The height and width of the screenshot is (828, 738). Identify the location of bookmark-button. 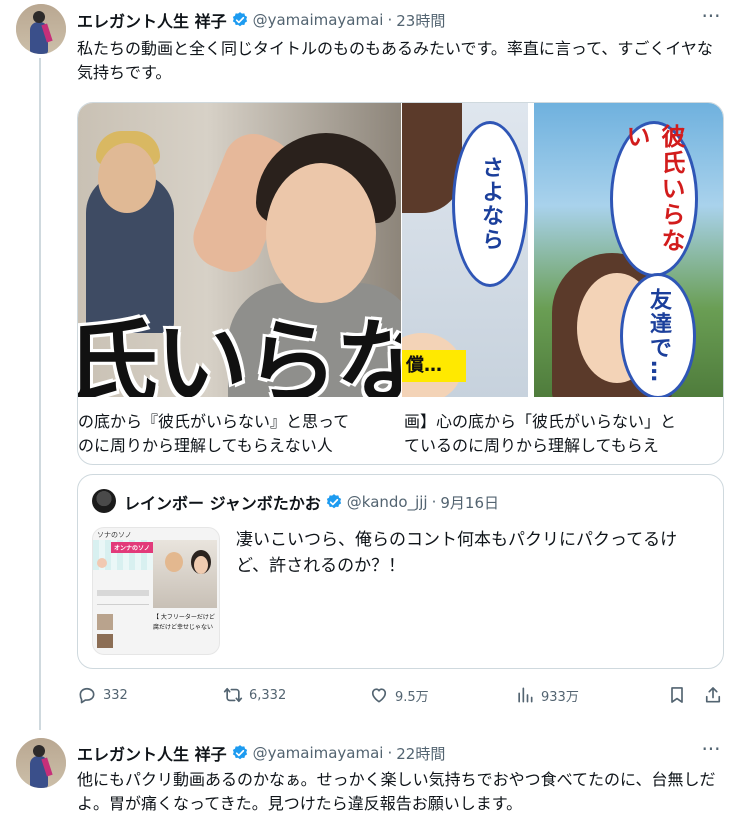
(677, 695).